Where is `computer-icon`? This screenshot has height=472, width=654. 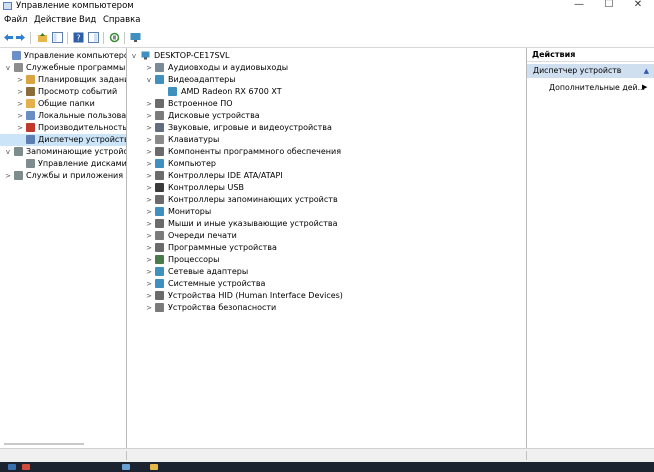
computer-icon is located at coordinates (159, 163).